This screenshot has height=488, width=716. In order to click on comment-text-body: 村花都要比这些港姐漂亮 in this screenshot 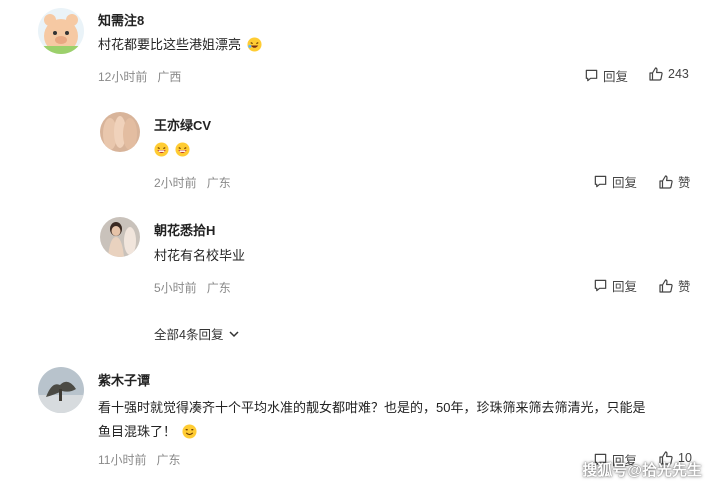, I will do `click(170, 44)`.